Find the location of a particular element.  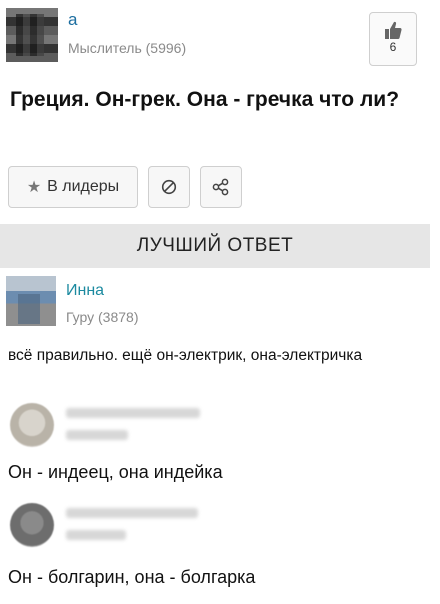

question-author-name: а is located at coordinates (72, 20).